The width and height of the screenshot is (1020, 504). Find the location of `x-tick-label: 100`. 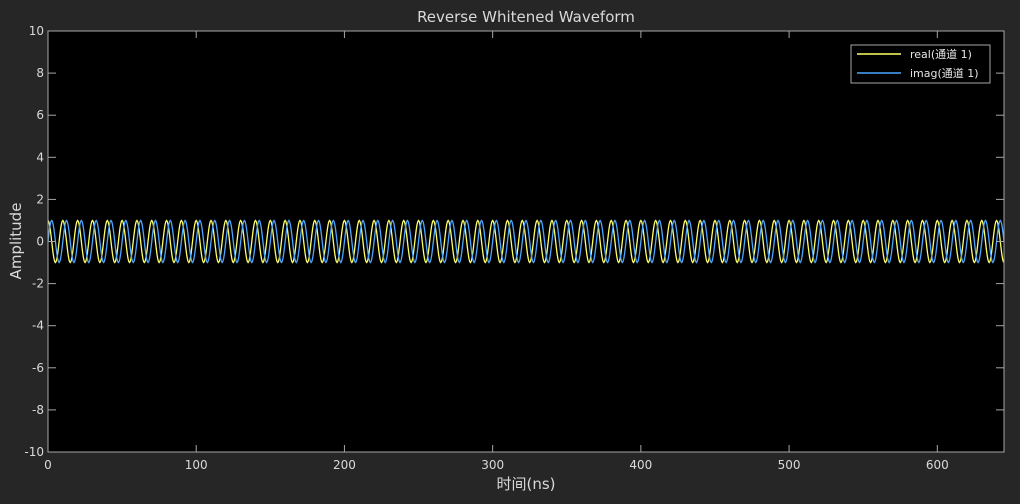

x-tick-label: 100 is located at coordinates (196, 465).